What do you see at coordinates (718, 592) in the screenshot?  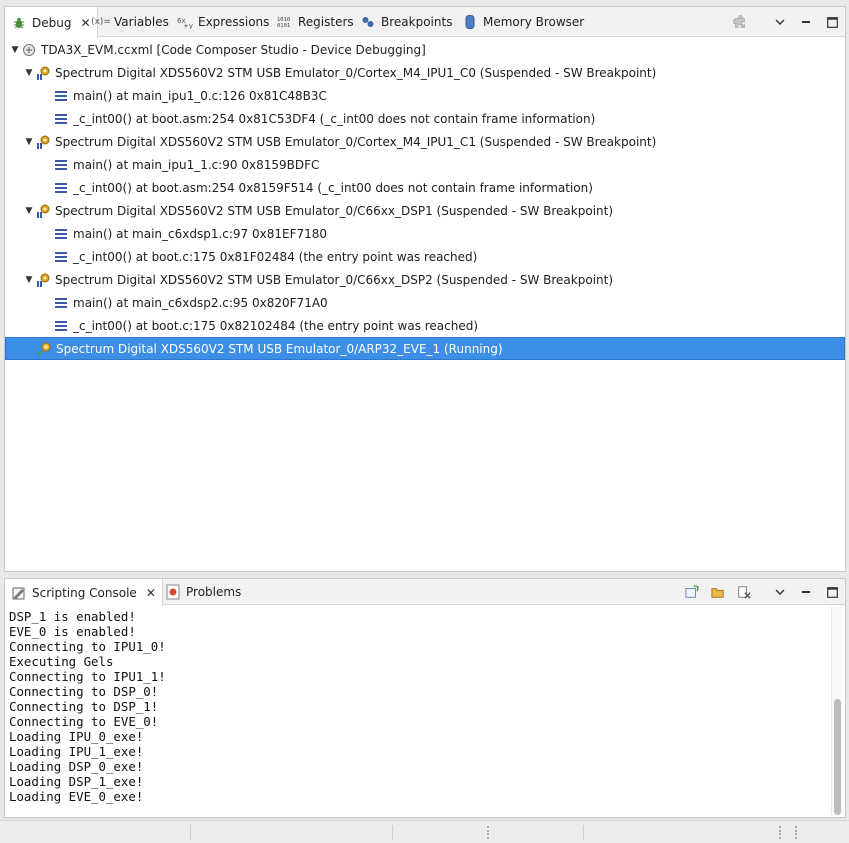 I see `open-folder-icon` at bounding box center [718, 592].